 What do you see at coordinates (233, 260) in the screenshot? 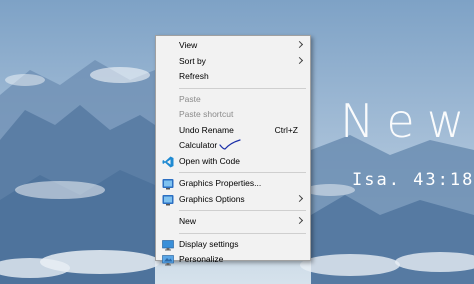
I see `menu-item-personalize: Personalize` at bounding box center [233, 260].